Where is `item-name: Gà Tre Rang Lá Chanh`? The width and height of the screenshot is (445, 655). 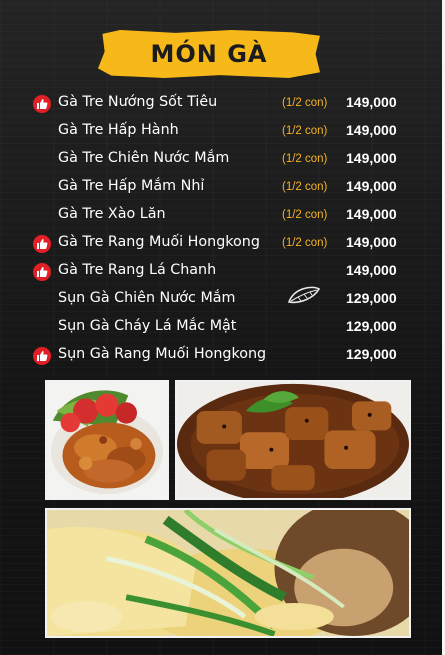 item-name: Gà Tre Rang Lá Chanh is located at coordinates (137, 270).